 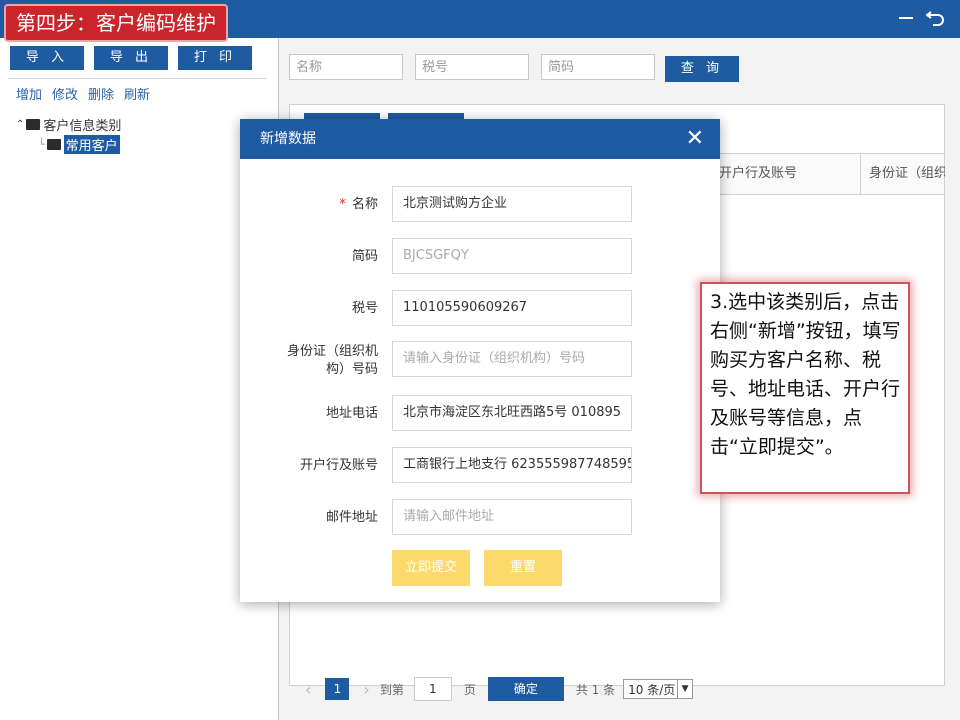 I want to click on idcard-label: 身份证（组织机 构）号码, so click(x=332, y=360).